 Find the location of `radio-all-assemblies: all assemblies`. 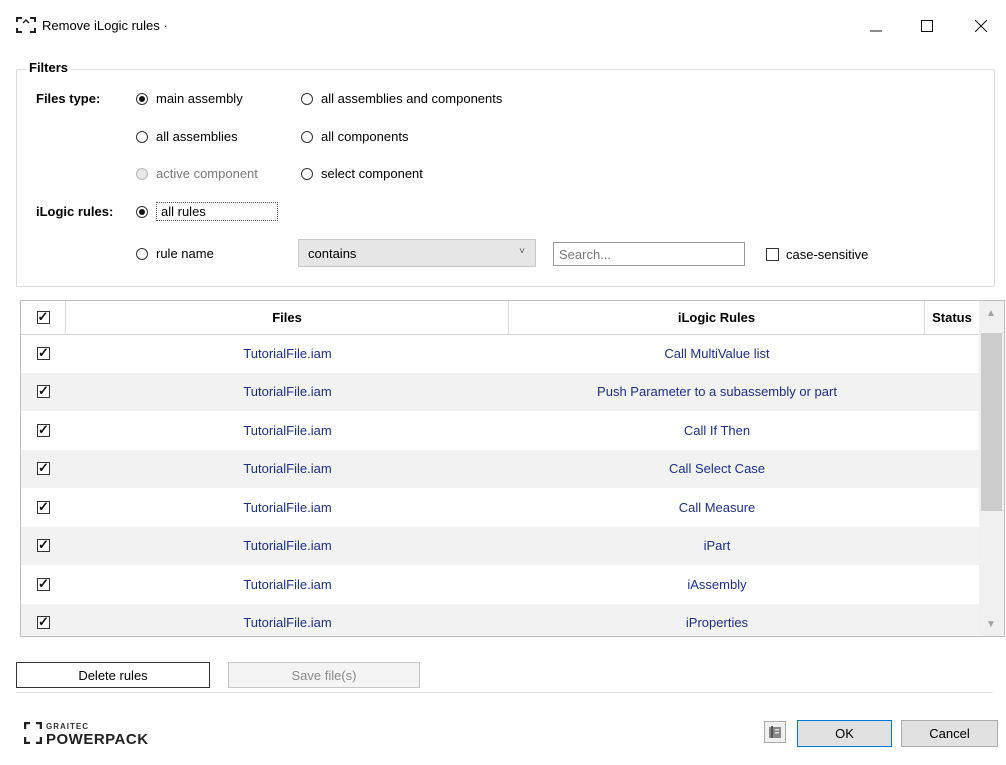

radio-all-assemblies: all assemblies is located at coordinates (187, 136).